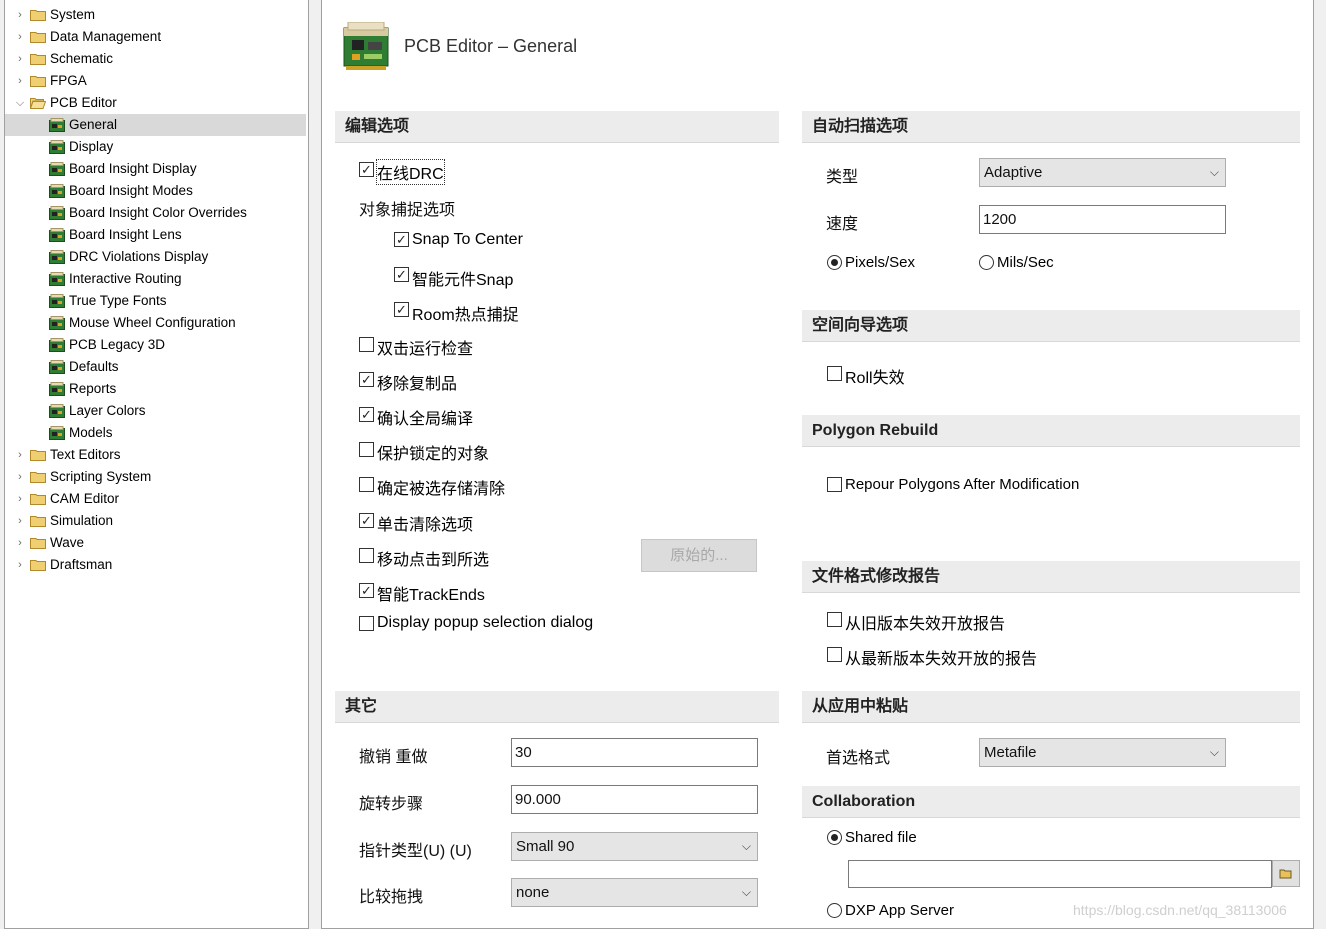 This screenshot has width=1326, height=929. I want to click on comparison-drag-select: none ⌵, so click(634, 892).